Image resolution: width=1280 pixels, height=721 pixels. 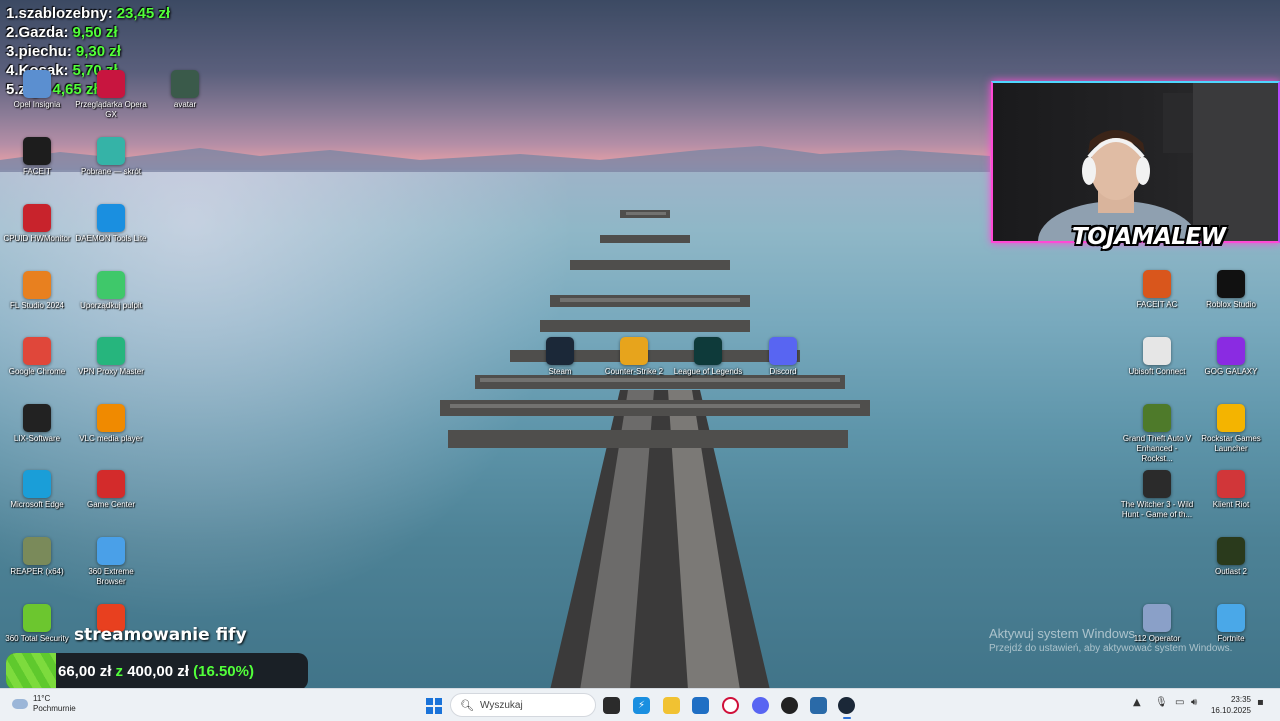 What do you see at coordinates (467, 705) in the screenshot?
I see `search-icon: 🔍︎` at bounding box center [467, 705].